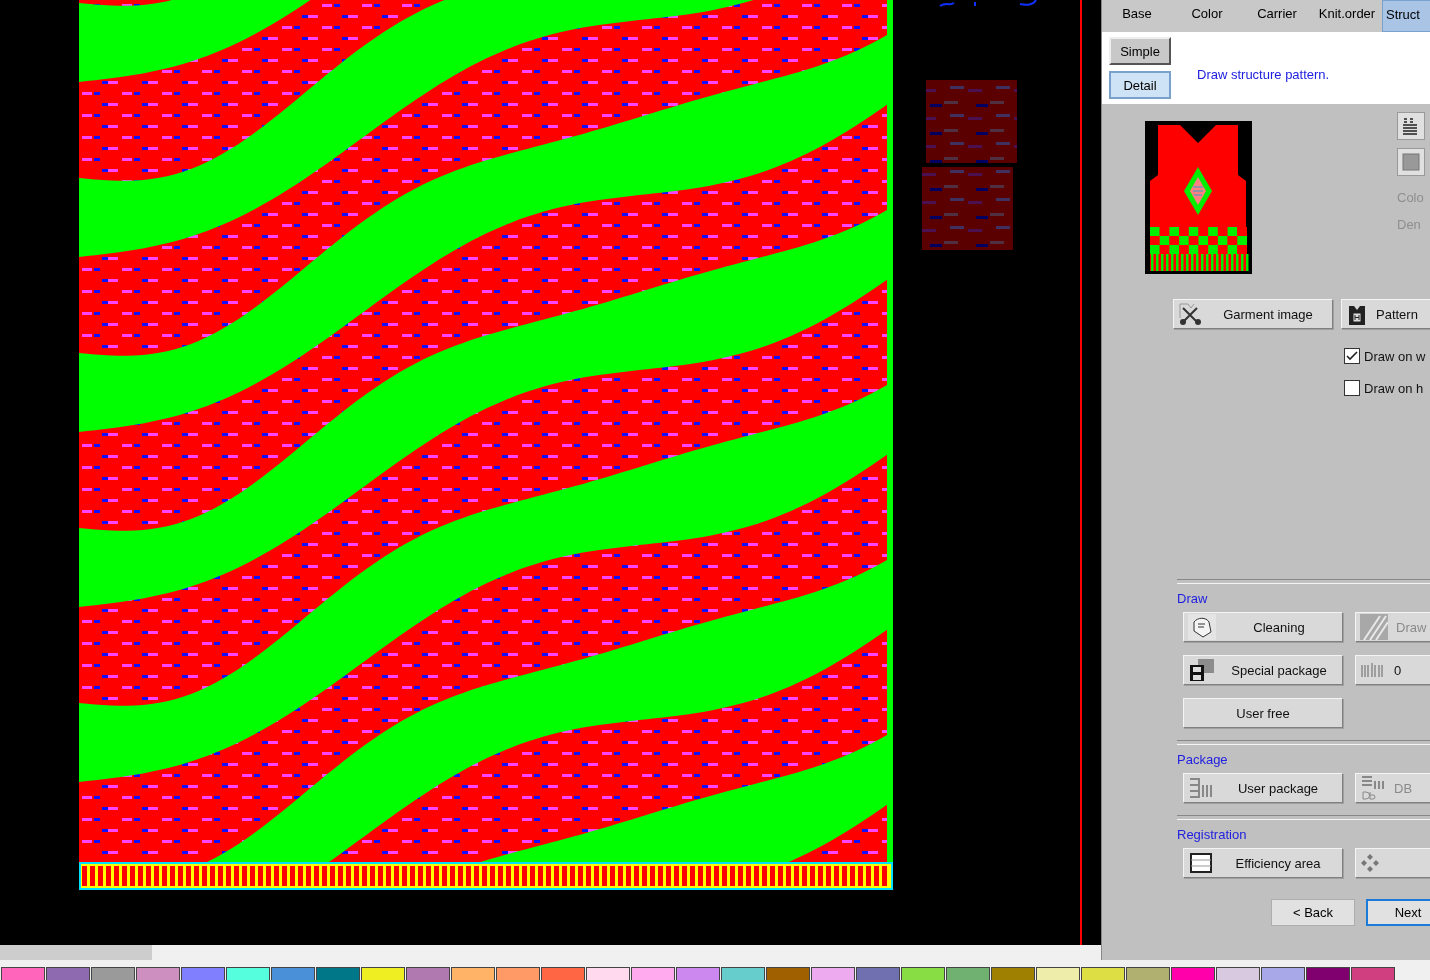  I want to click on tab: Base, so click(1137, 16).